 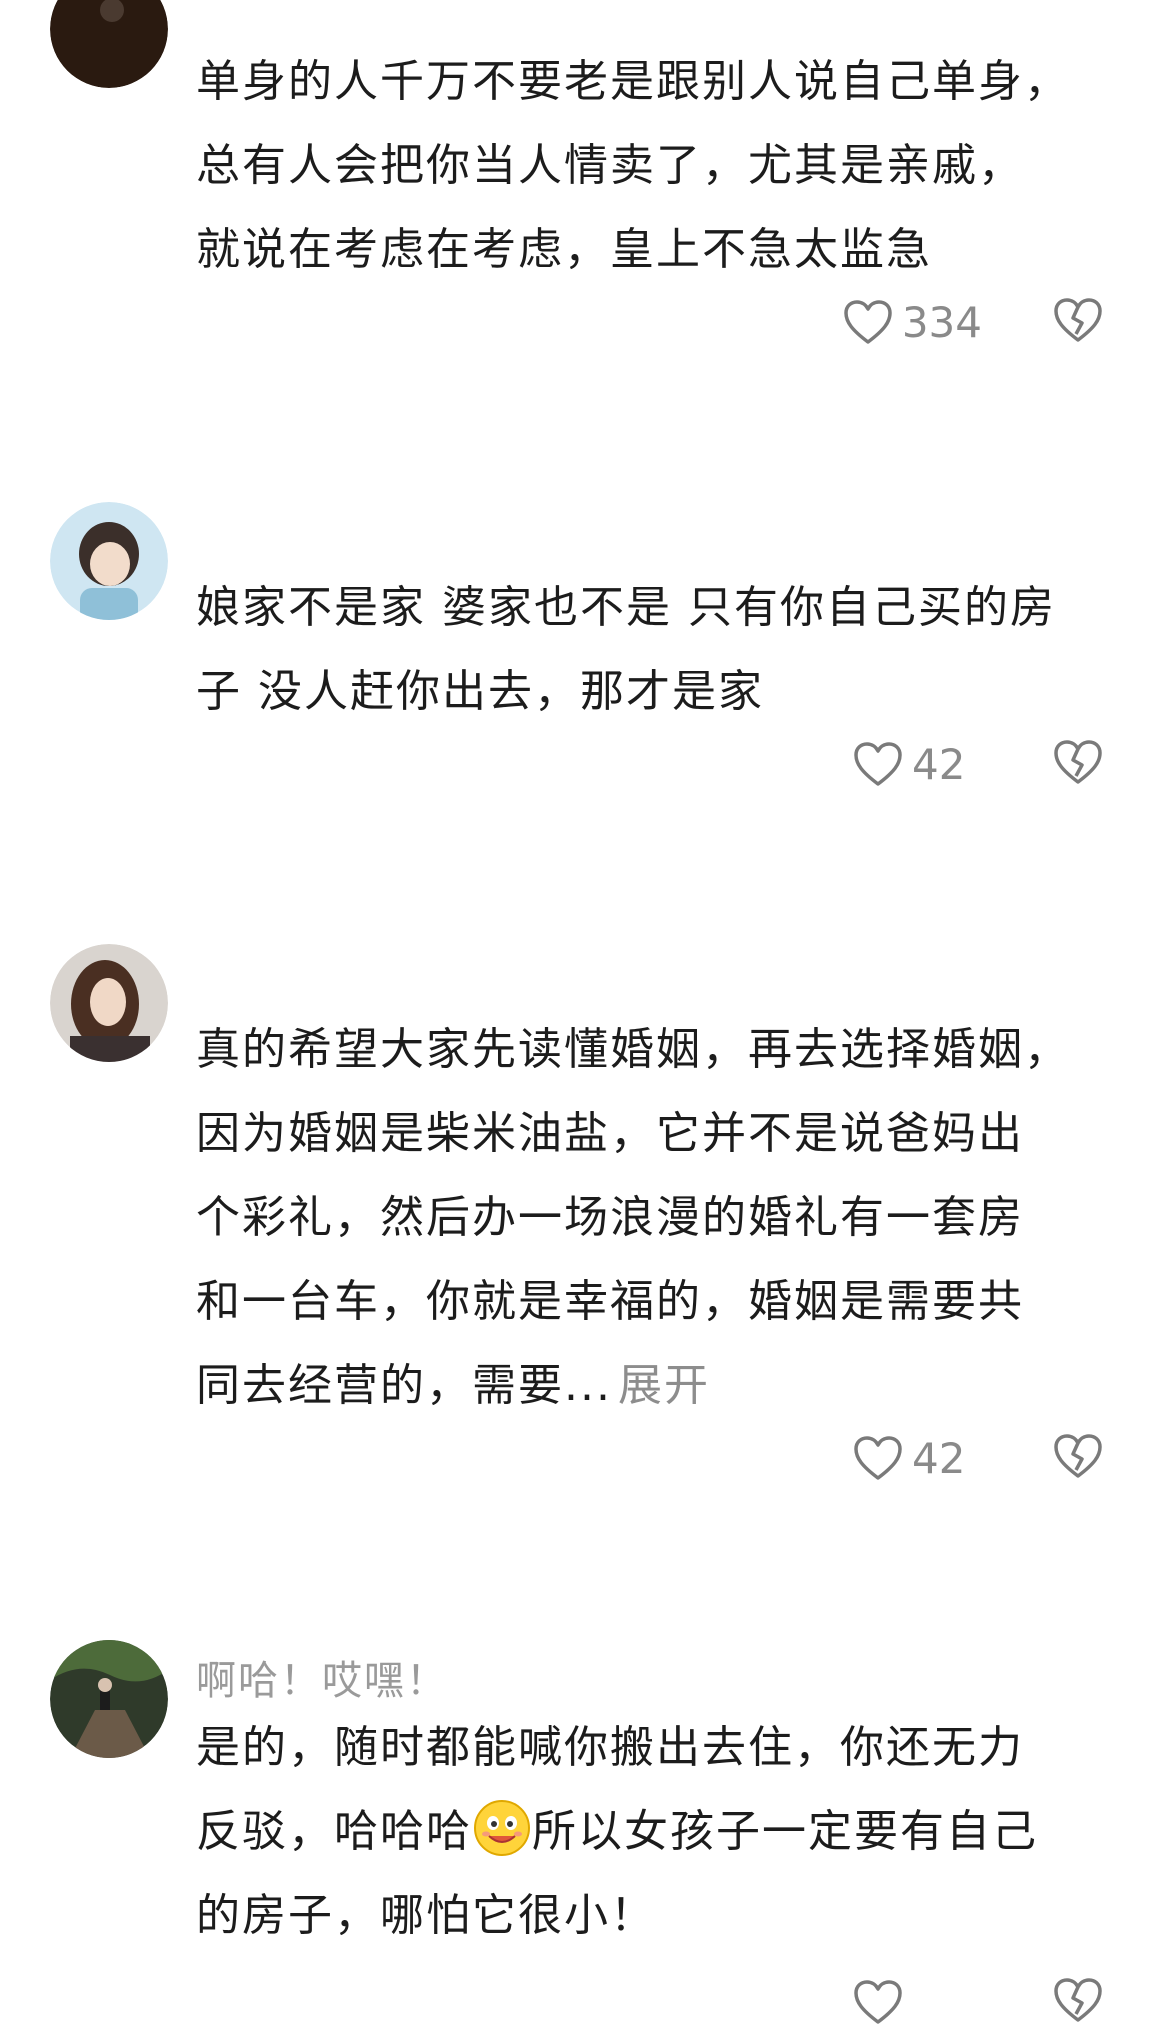 I want to click on like-button: 334, so click(x=912, y=322).